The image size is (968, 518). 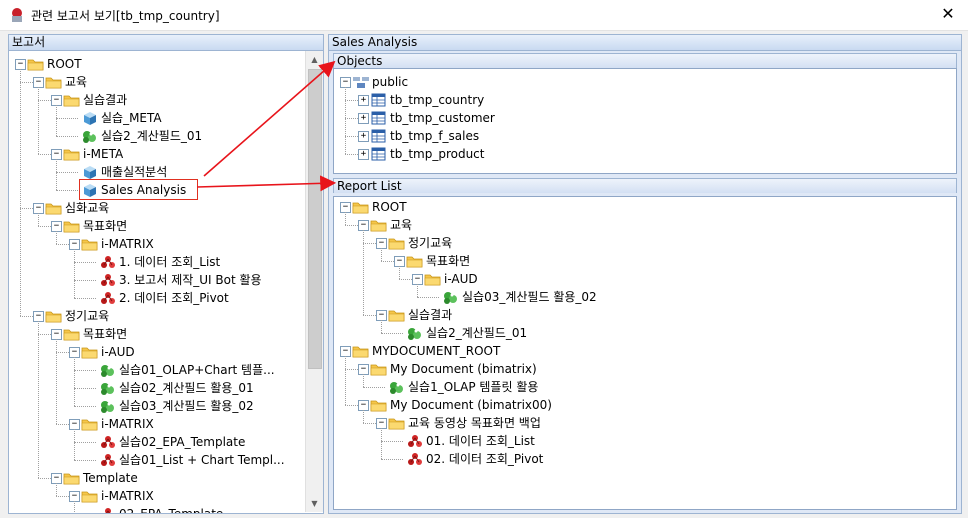 I want to click on cube-icon, so click(x=90, y=172).